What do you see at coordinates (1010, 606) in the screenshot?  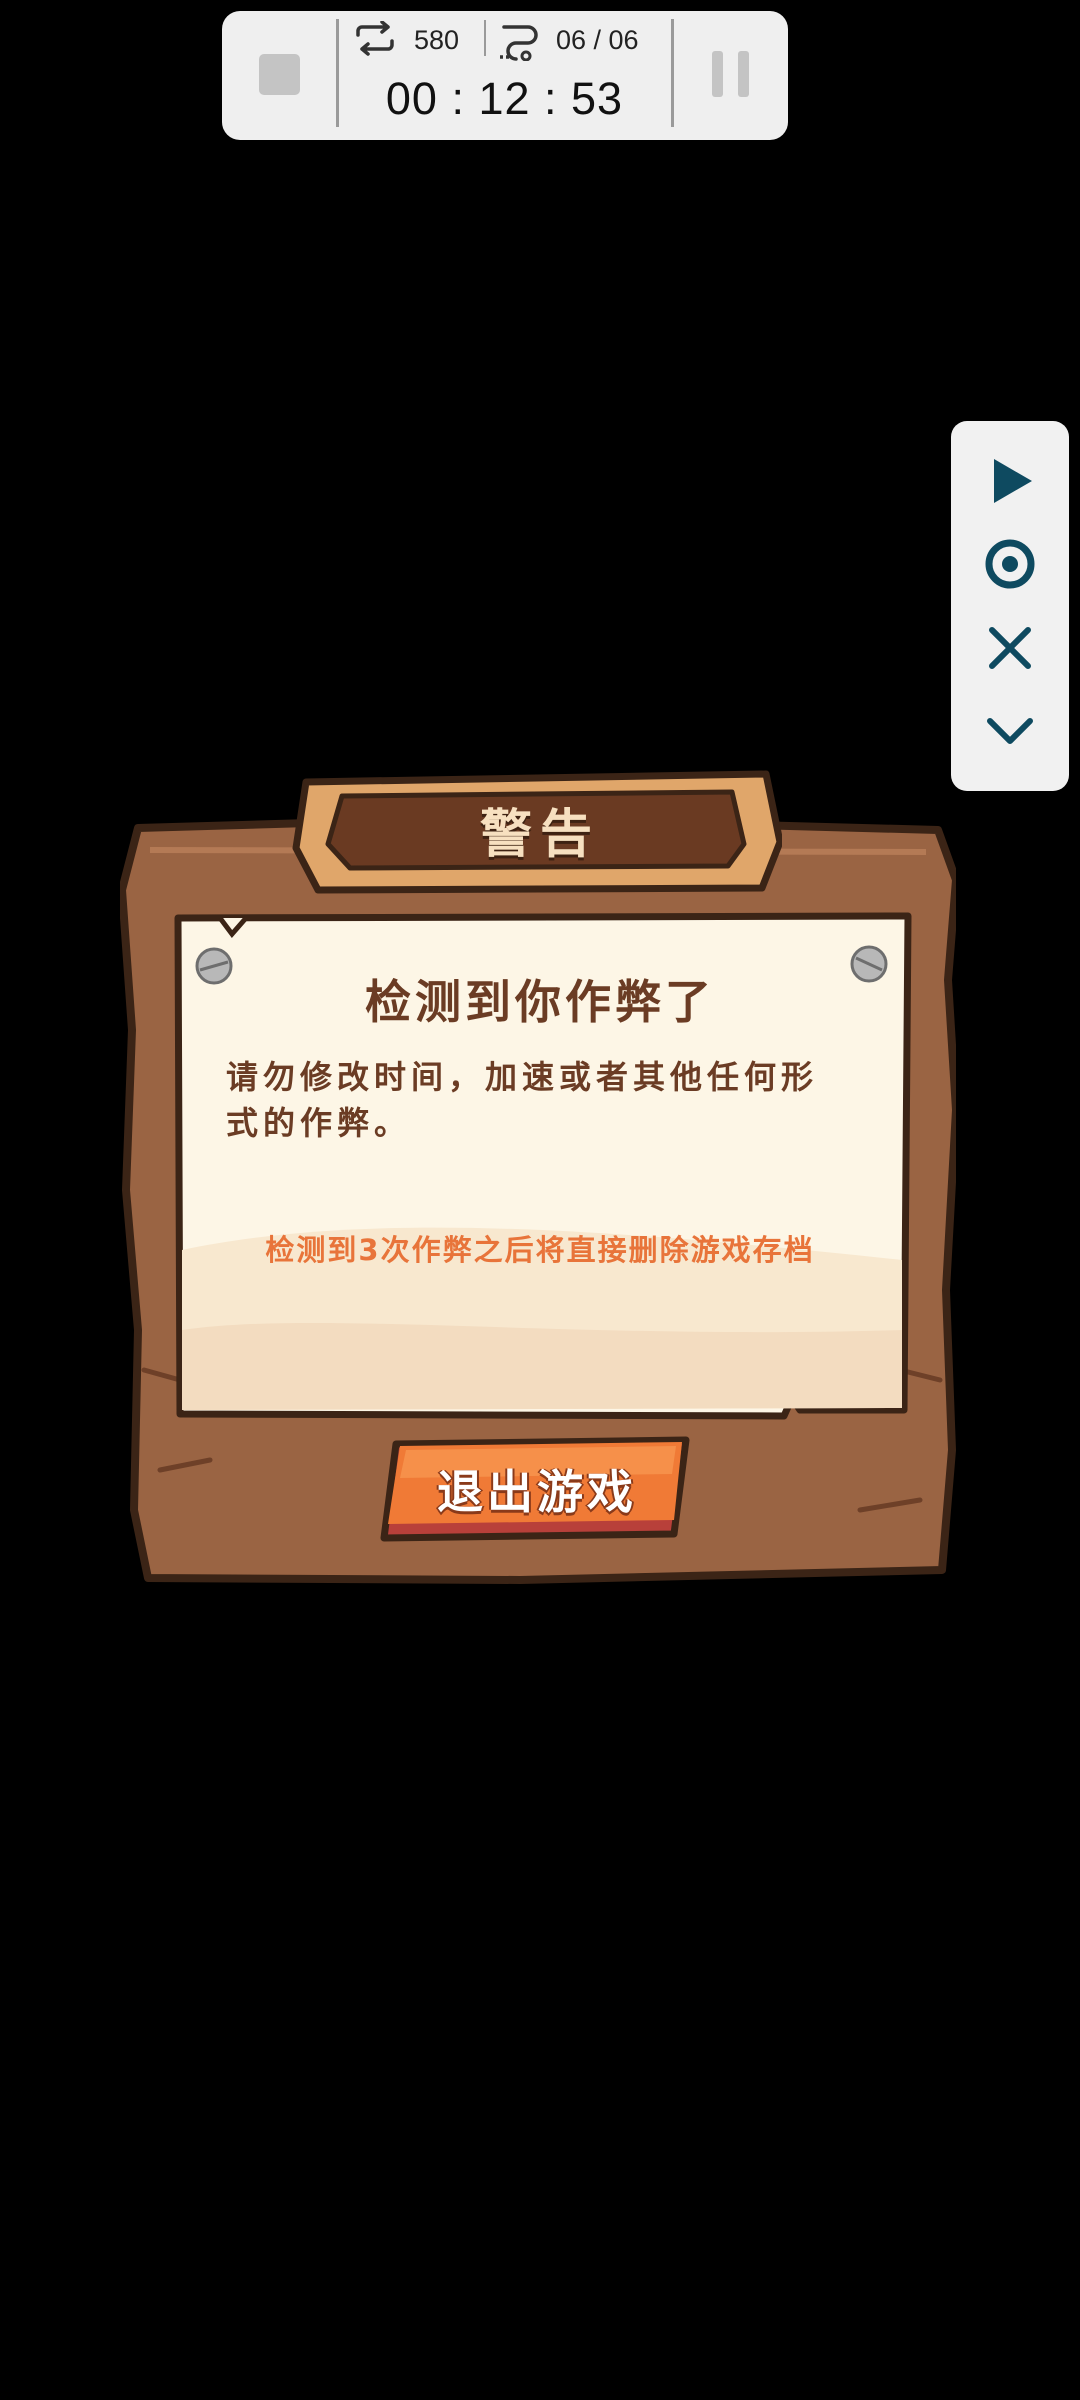 I see `side-control-panel` at bounding box center [1010, 606].